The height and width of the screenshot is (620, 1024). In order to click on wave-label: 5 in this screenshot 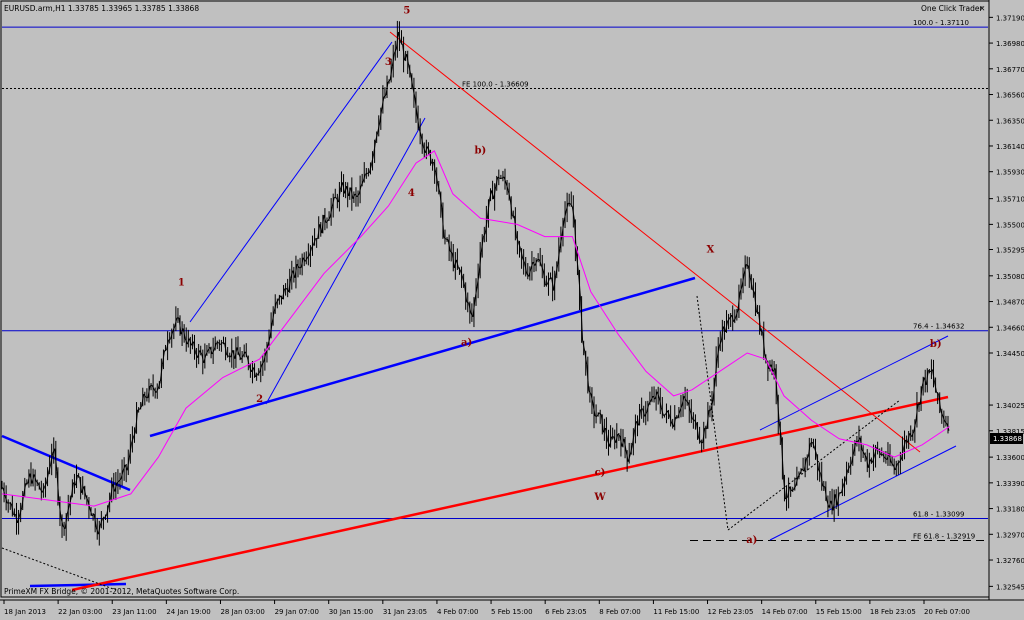, I will do `click(406, 11)`.